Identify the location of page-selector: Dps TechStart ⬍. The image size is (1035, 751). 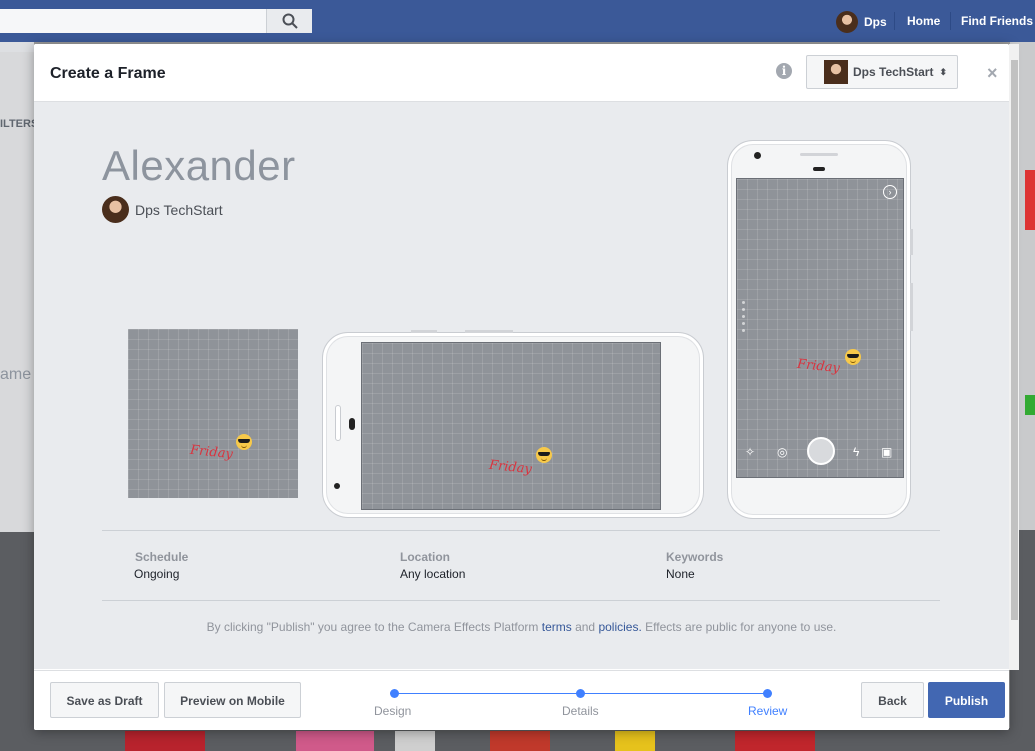
(882, 72).